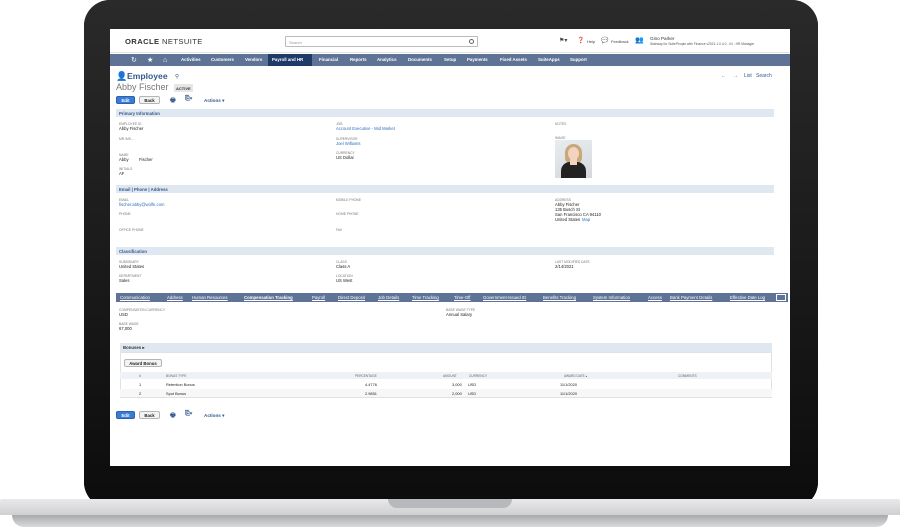 This screenshot has width=900, height=529. I want to click on nav-financial: Financial, so click(328, 59).